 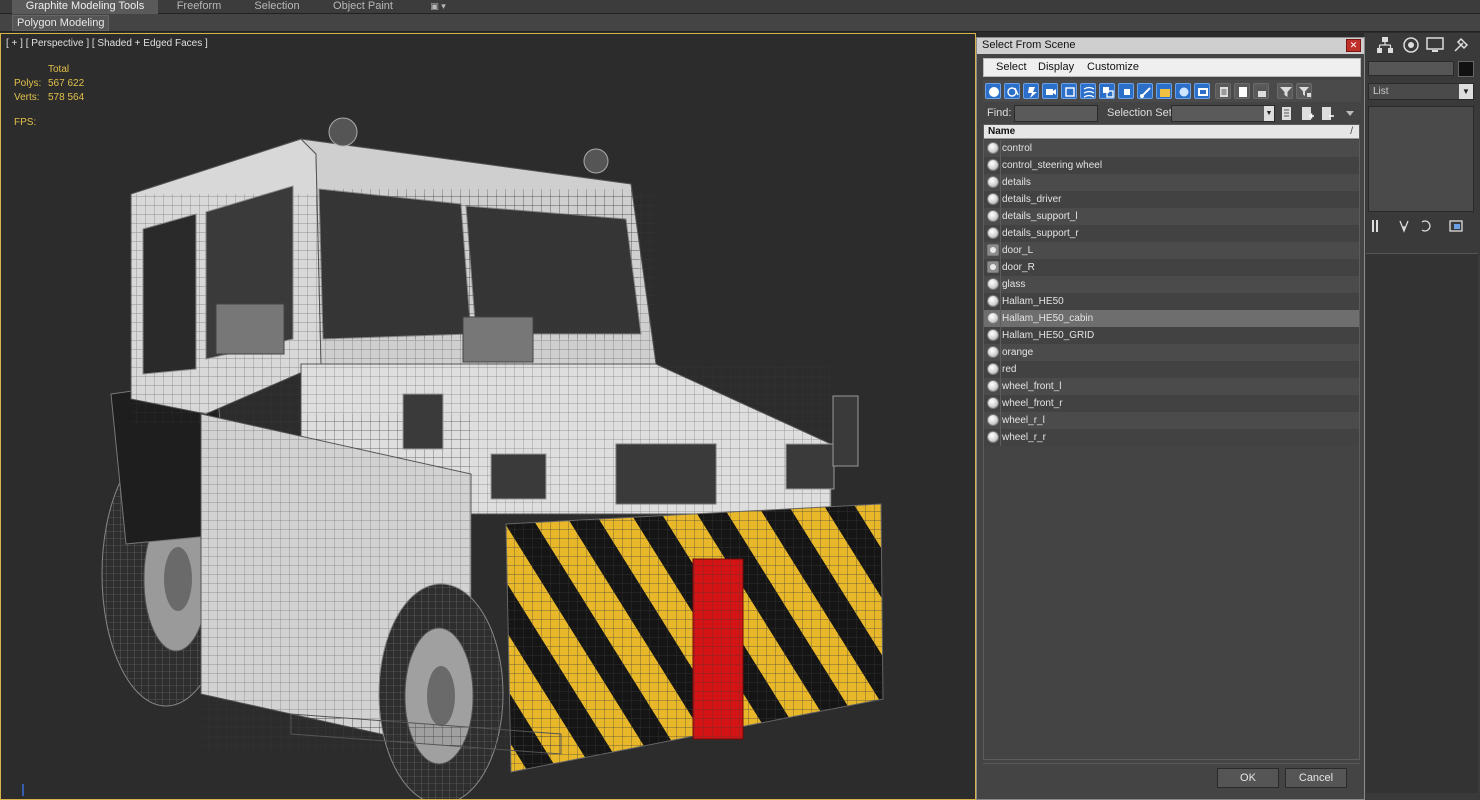 What do you see at coordinates (1385, 45) in the screenshot?
I see `hierarchy-icon` at bounding box center [1385, 45].